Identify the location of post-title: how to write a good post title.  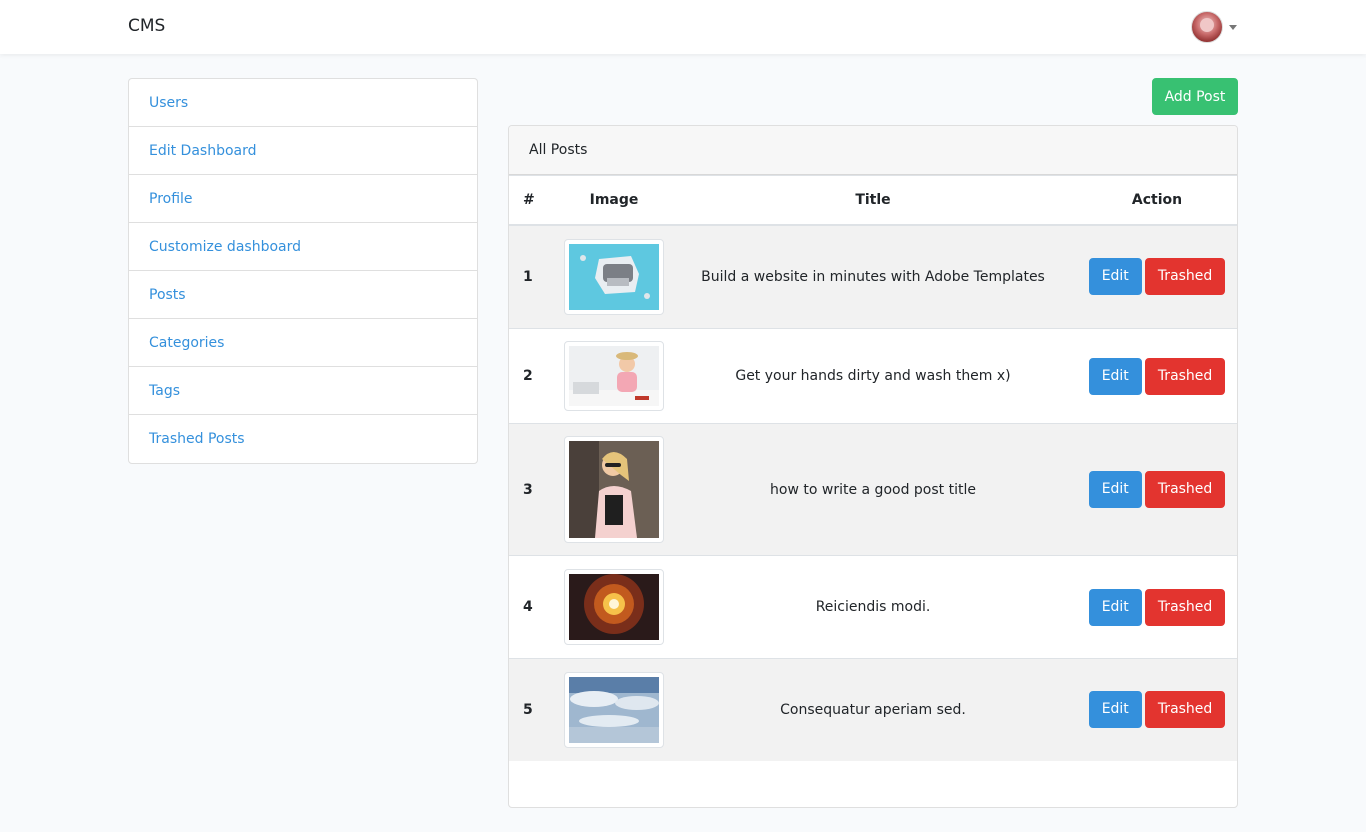
(873, 489).